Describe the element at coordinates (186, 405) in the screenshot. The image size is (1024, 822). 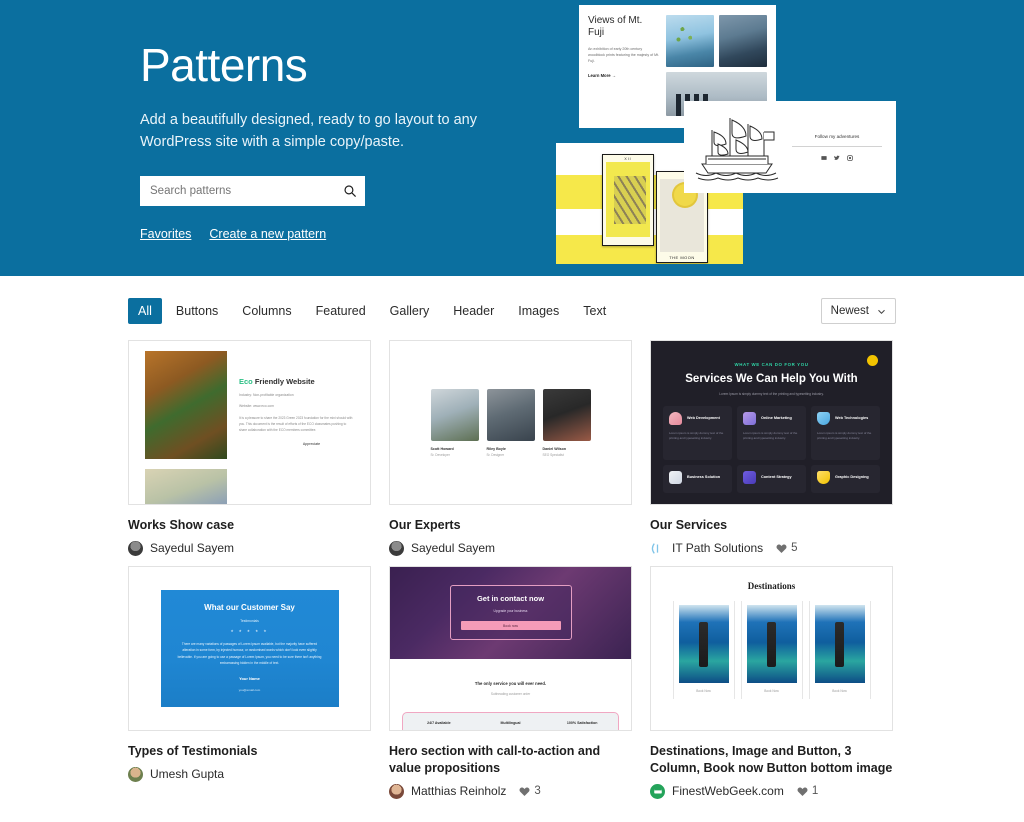
I see `preview-image` at that location.